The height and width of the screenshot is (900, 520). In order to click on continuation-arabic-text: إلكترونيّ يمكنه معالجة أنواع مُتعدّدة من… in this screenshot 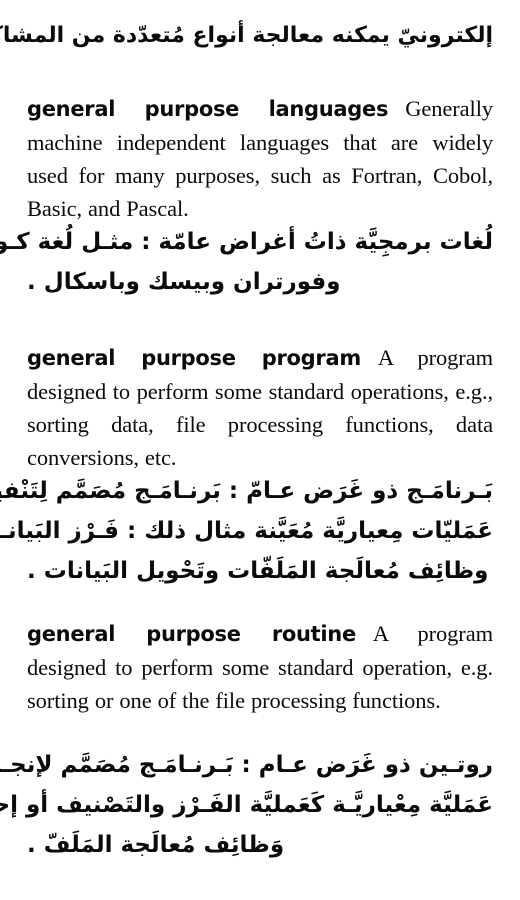, I will do `click(246, 35)`.